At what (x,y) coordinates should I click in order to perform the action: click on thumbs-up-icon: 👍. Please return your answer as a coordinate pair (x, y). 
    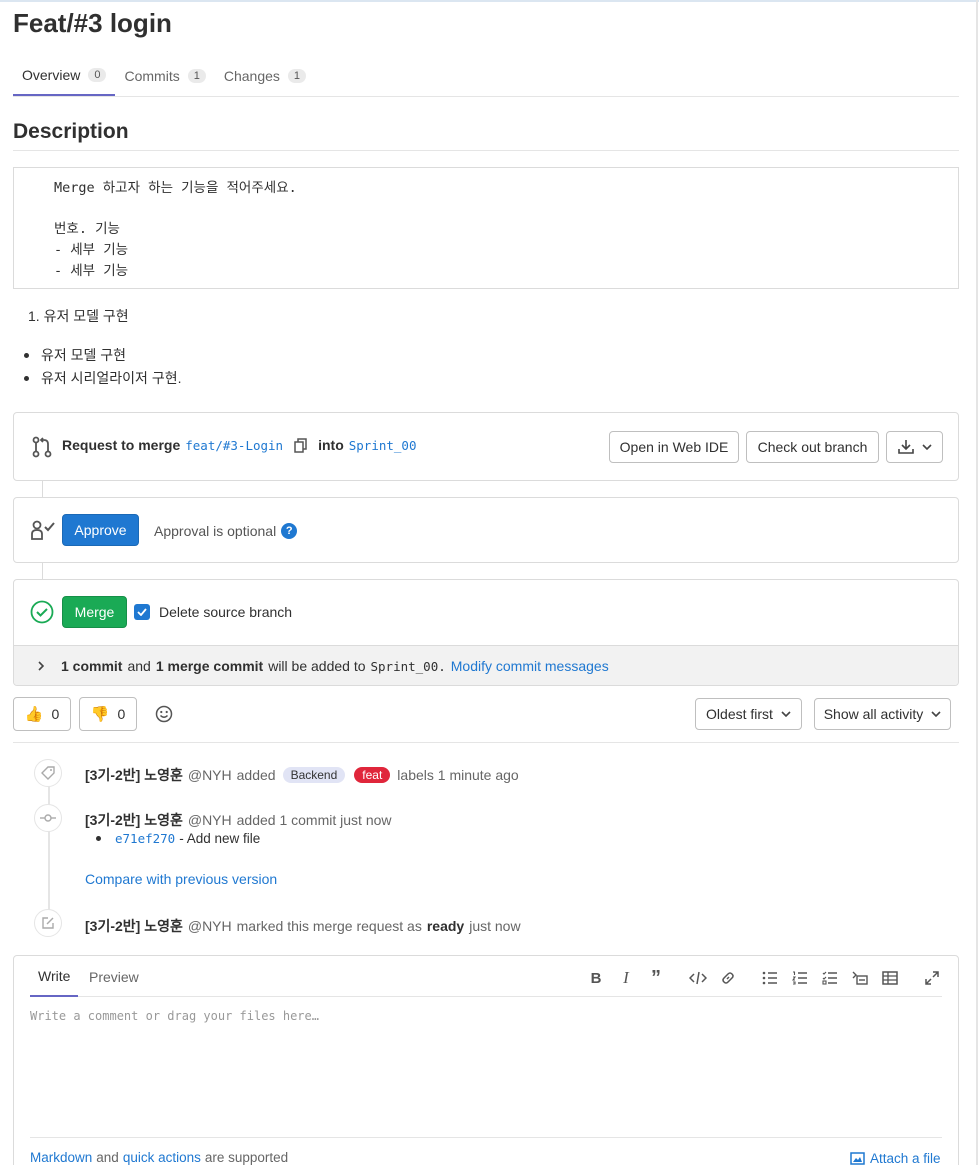
    Looking at the image, I should click on (34, 714).